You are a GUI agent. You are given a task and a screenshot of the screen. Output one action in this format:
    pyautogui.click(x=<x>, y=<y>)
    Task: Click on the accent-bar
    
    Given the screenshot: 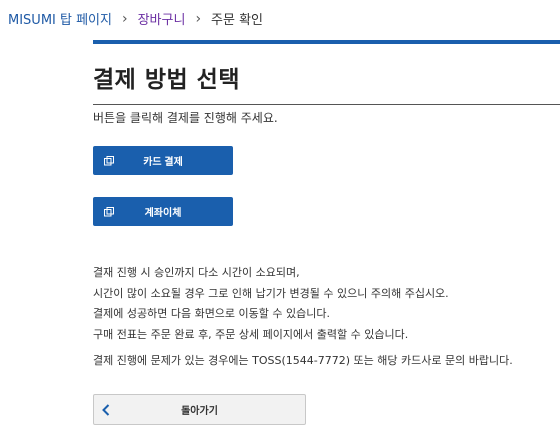 What is the action you would take?
    pyautogui.click(x=326, y=42)
    